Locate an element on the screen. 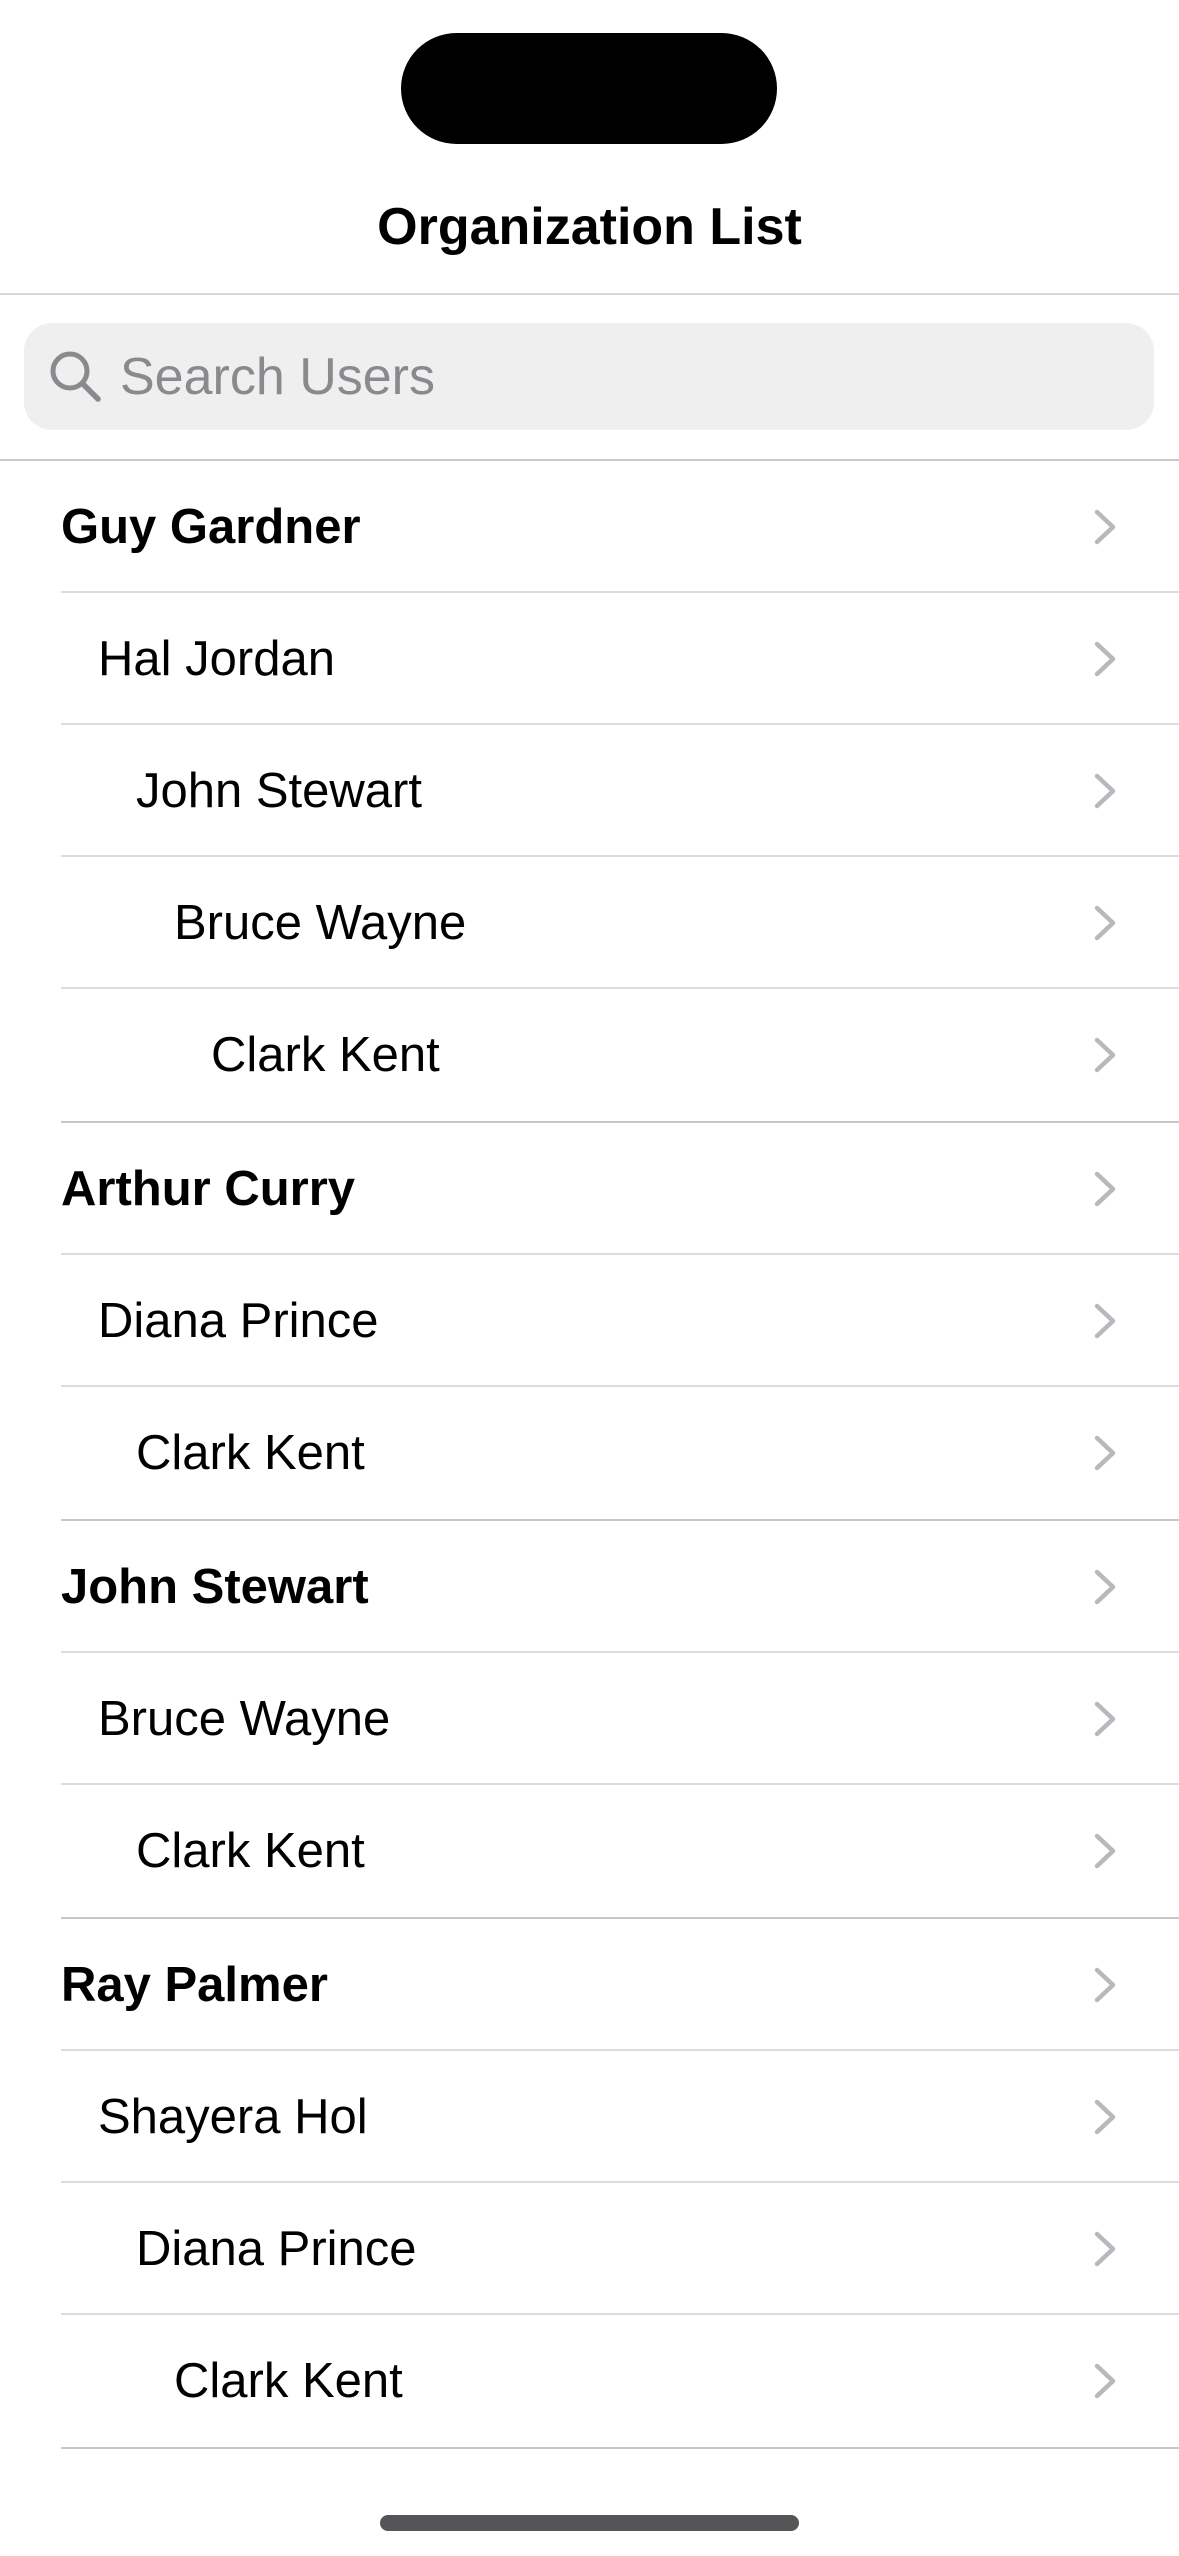 This screenshot has width=1179, height=2556. navigation-bar: Organization List is located at coordinates (589, 146).